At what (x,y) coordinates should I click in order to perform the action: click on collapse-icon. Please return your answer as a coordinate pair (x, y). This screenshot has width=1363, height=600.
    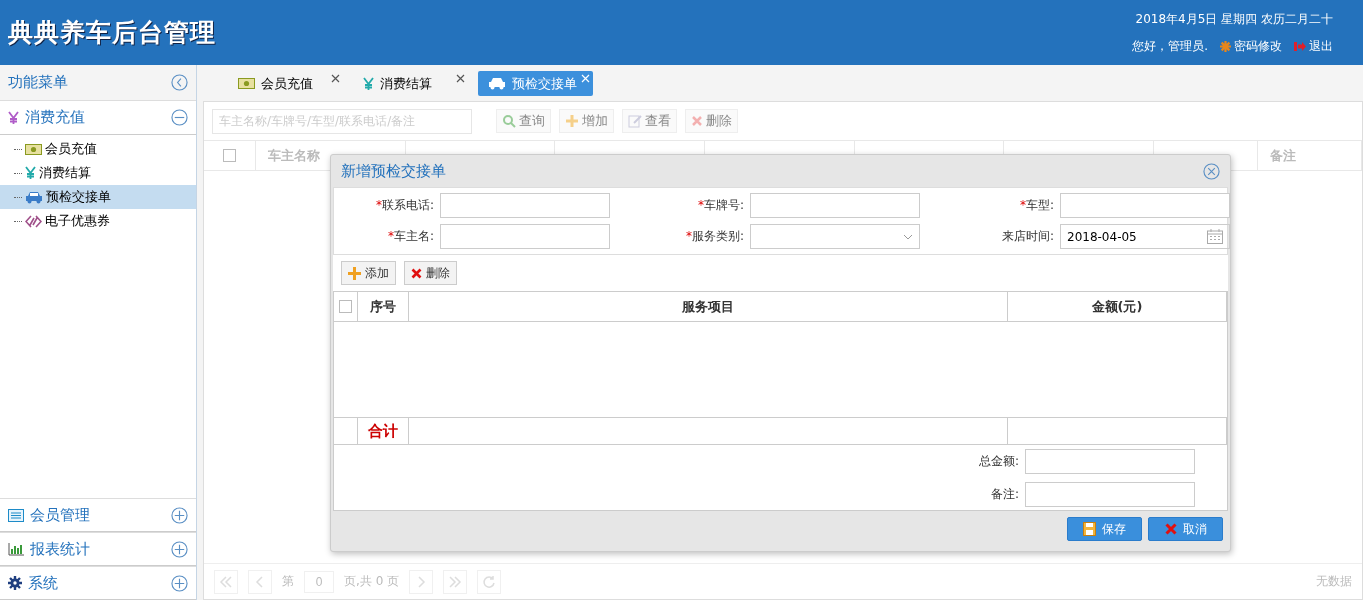
    Looking at the image, I should click on (179, 117).